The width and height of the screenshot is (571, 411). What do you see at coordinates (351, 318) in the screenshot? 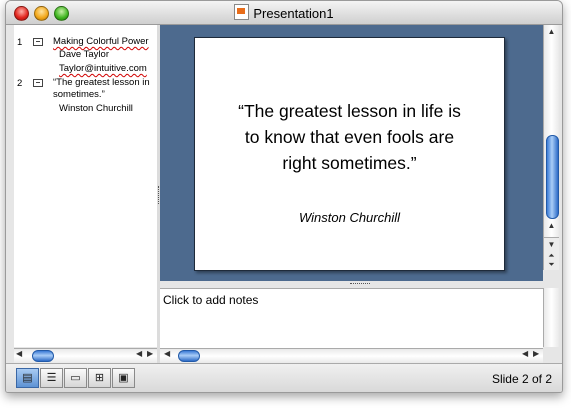
I see `notes-pane: Click to add notes` at bounding box center [351, 318].